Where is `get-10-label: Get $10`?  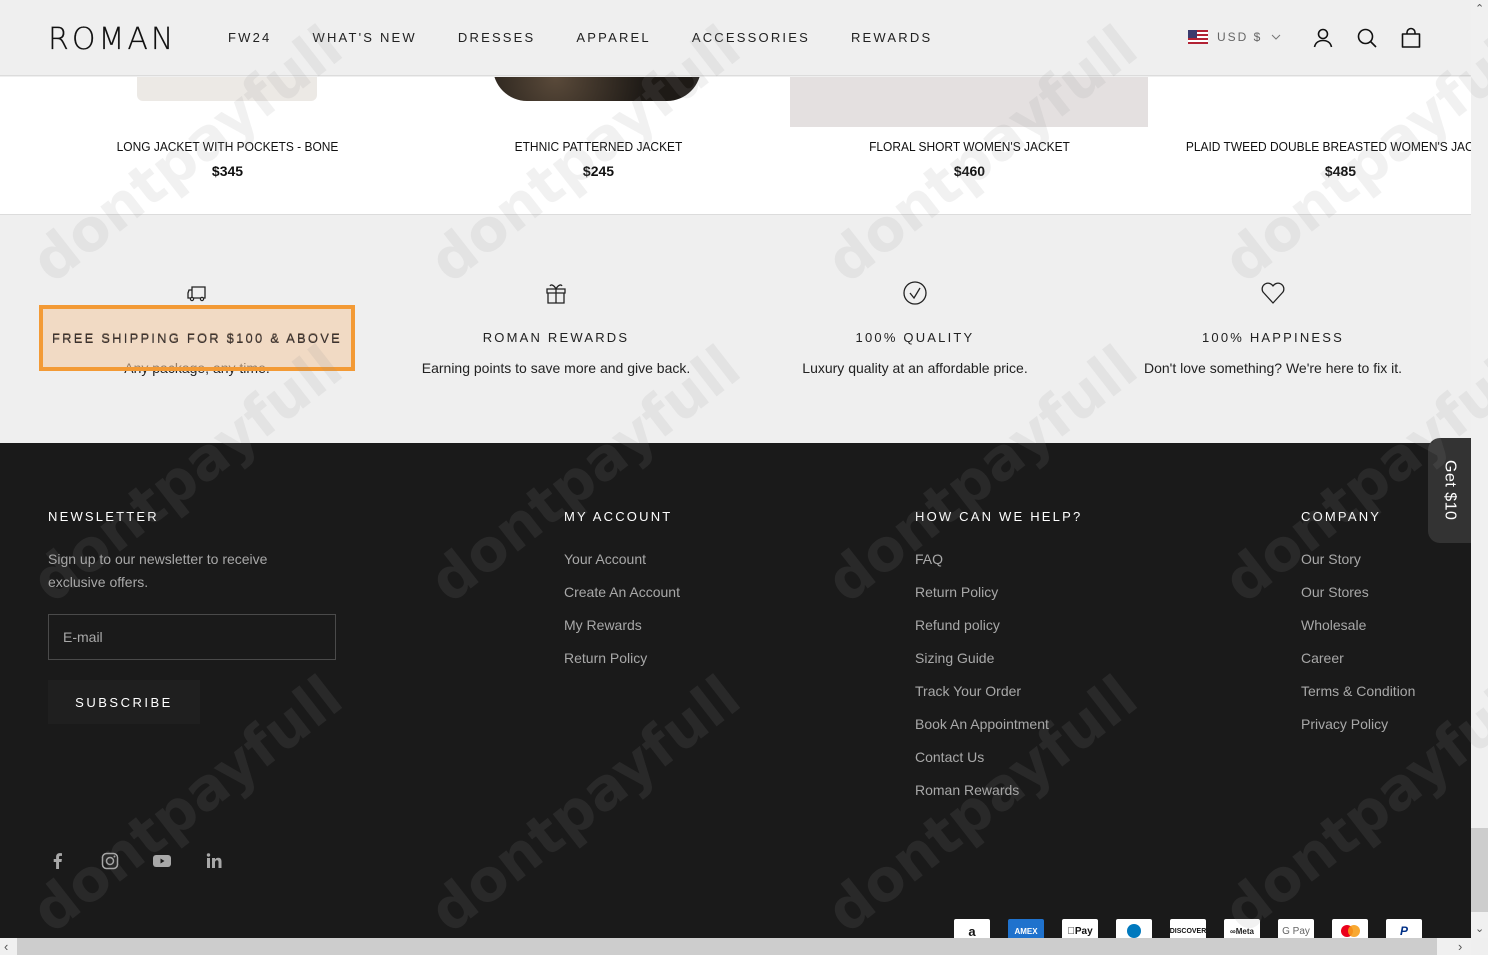
get-10-label: Get $10 is located at coordinates (1450, 490).